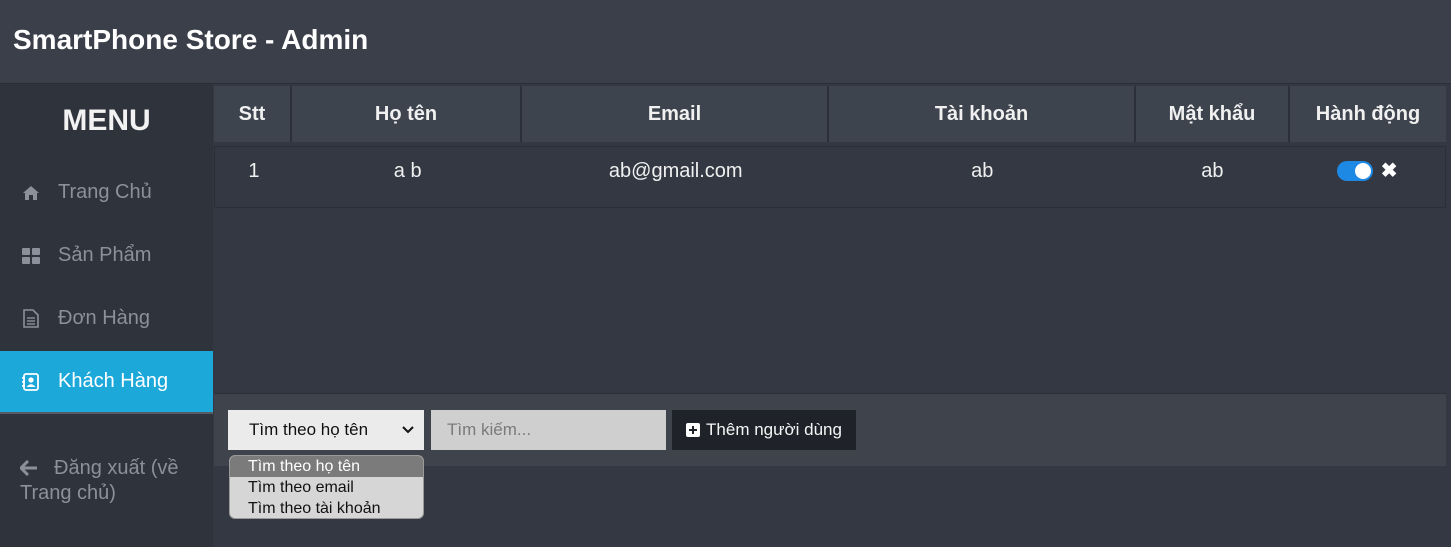 This screenshot has height=547, width=1451. Describe the element at coordinates (1212, 170) in the screenshot. I see `cell-password: ab` at that location.